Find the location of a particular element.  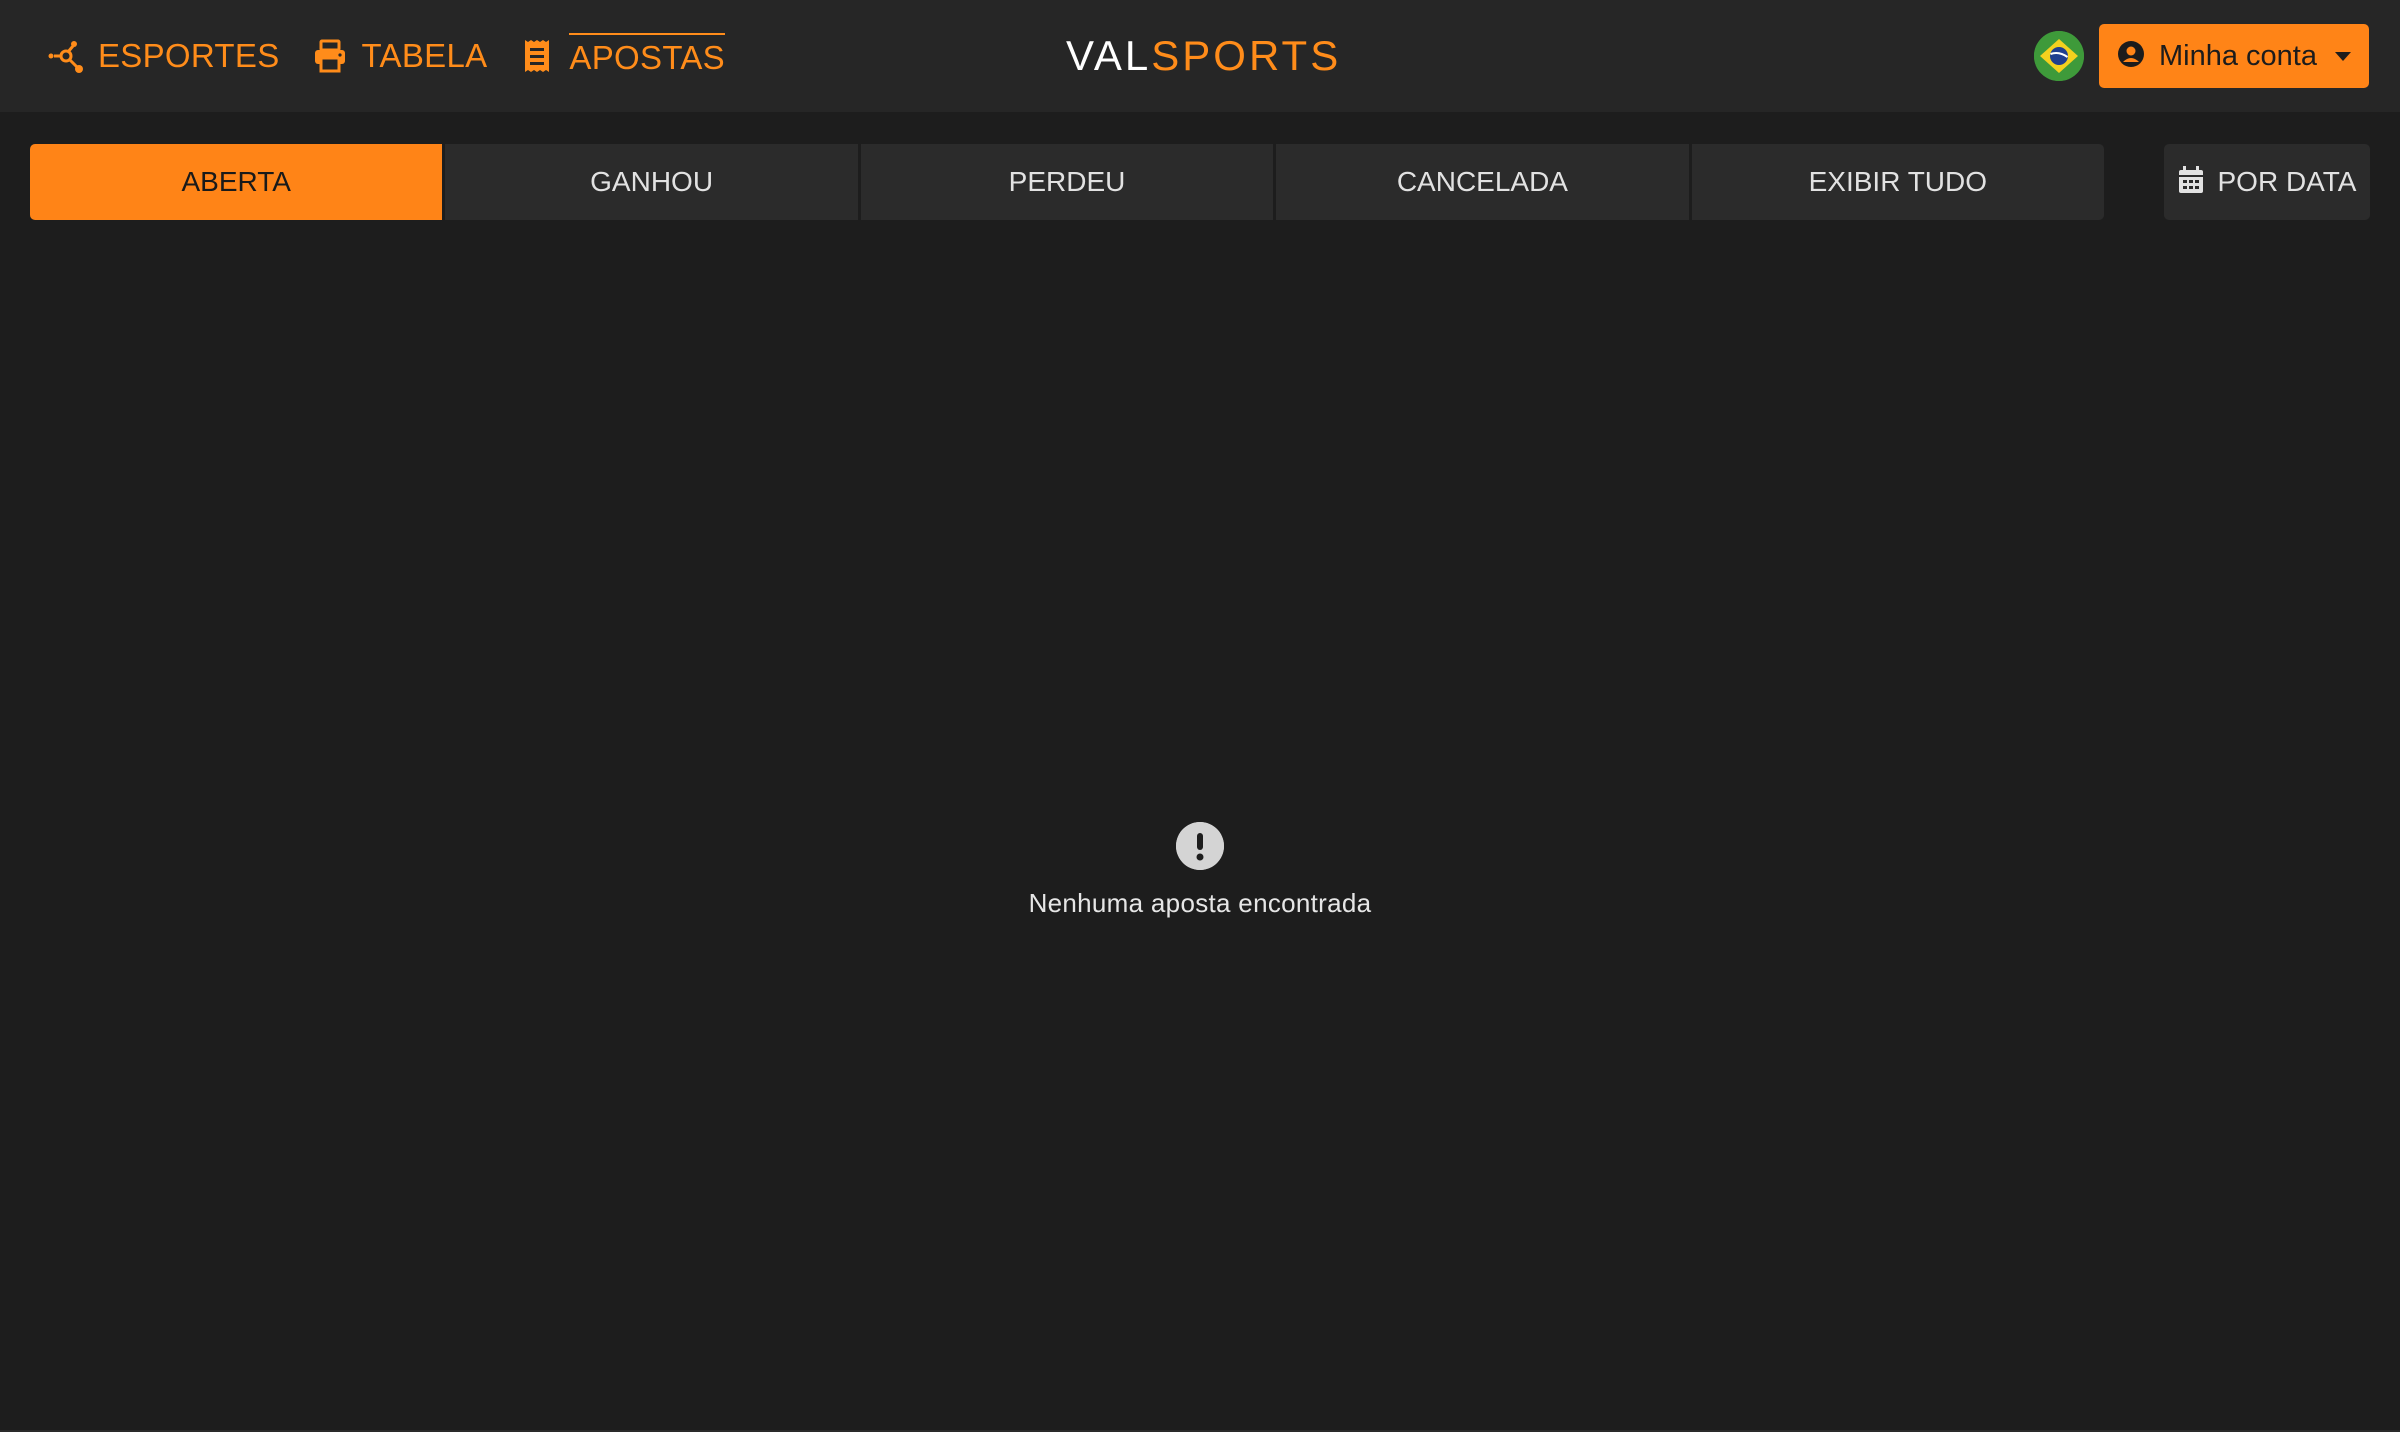

main-nav: ESPORTES TABELA APOSTAS is located at coordinates (400, 56).